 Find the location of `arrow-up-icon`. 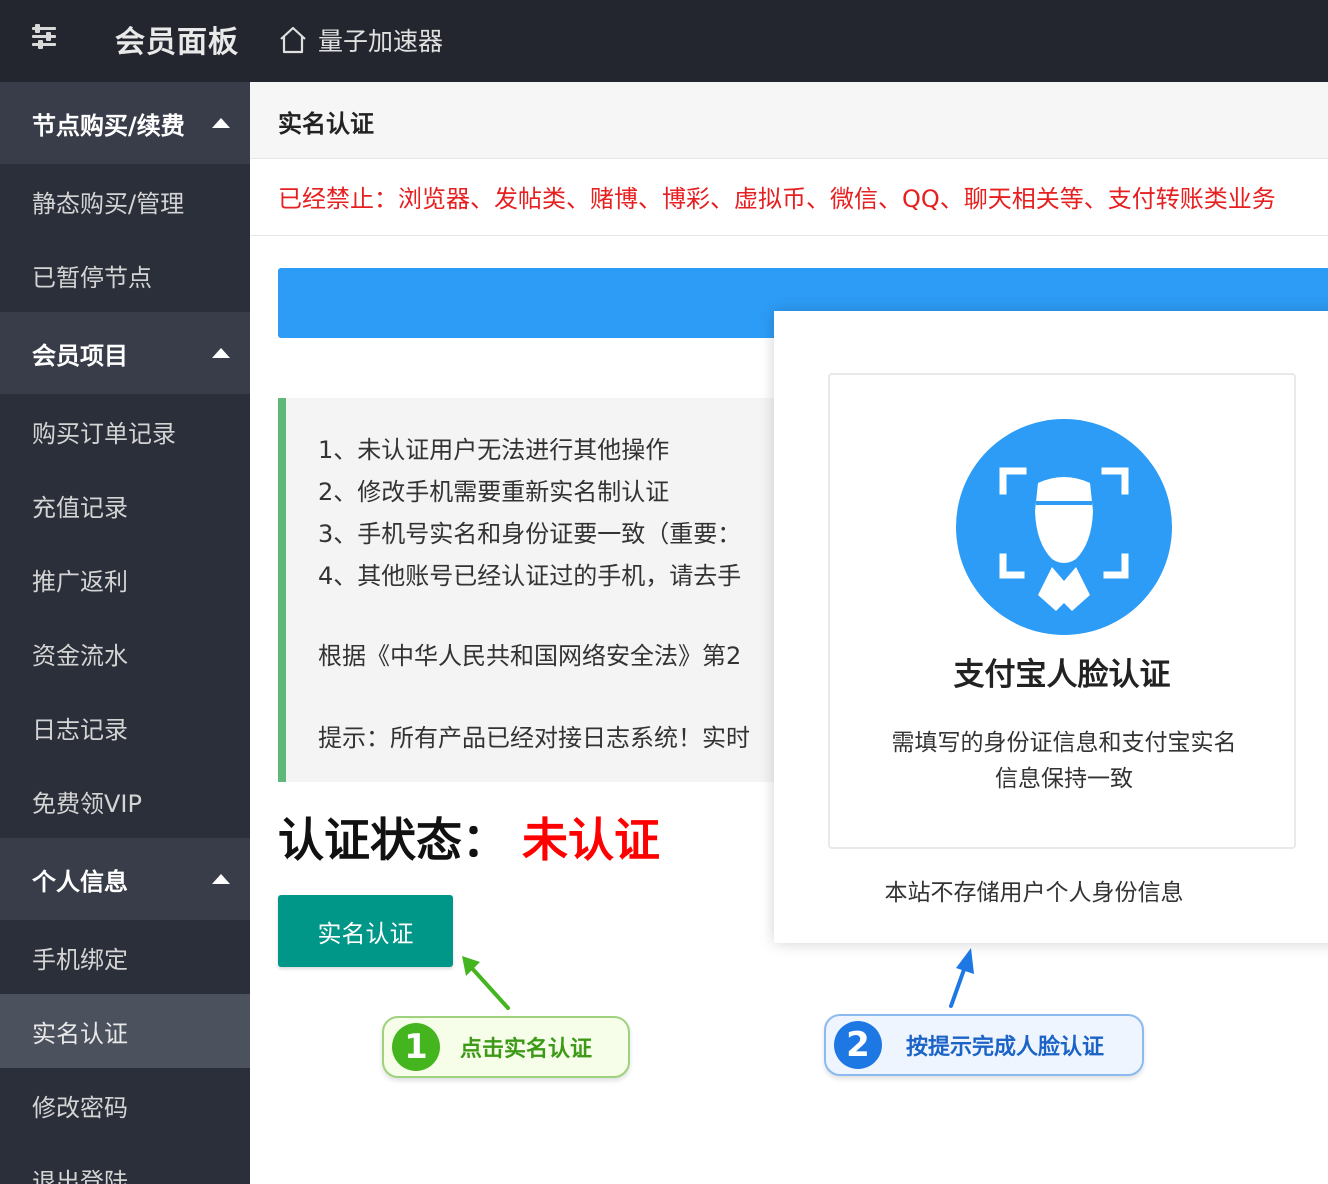

arrow-up-icon is located at coordinates (961, 978).